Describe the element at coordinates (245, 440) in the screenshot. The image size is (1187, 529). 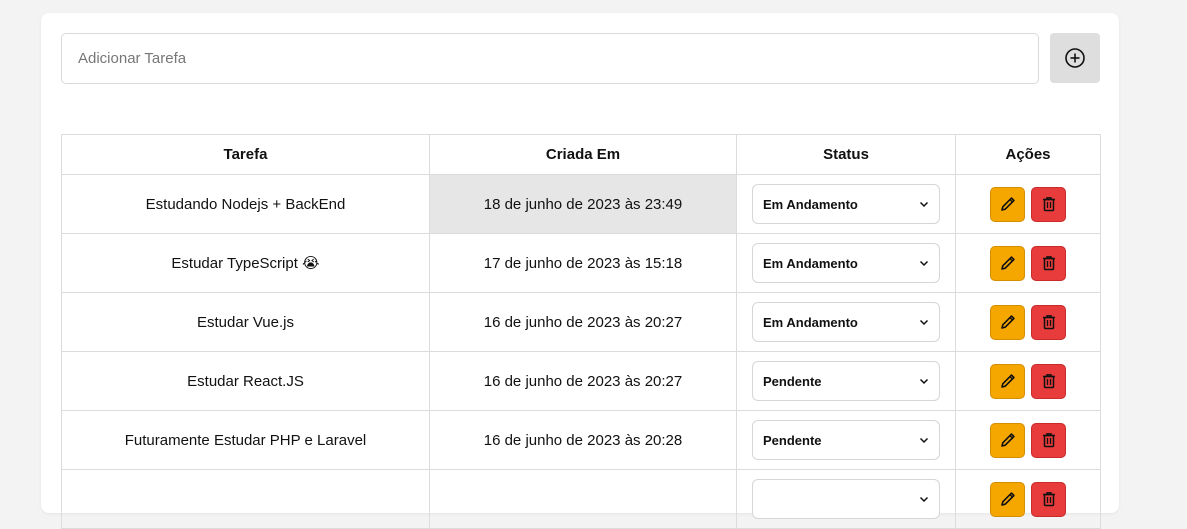
I see `task-name: Futuramente Estudar PHP e Laravel` at that location.